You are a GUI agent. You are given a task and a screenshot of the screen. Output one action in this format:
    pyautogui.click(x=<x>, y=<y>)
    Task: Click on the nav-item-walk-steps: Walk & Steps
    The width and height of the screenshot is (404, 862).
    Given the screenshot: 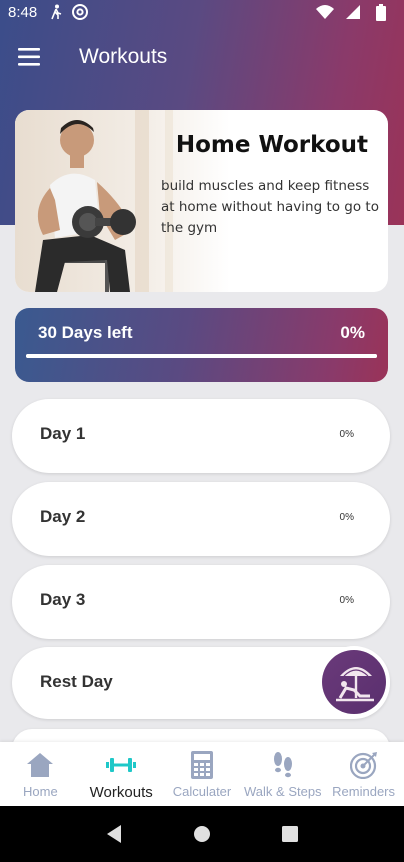 What is the action you would take?
    pyautogui.click(x=282, y=774)
    